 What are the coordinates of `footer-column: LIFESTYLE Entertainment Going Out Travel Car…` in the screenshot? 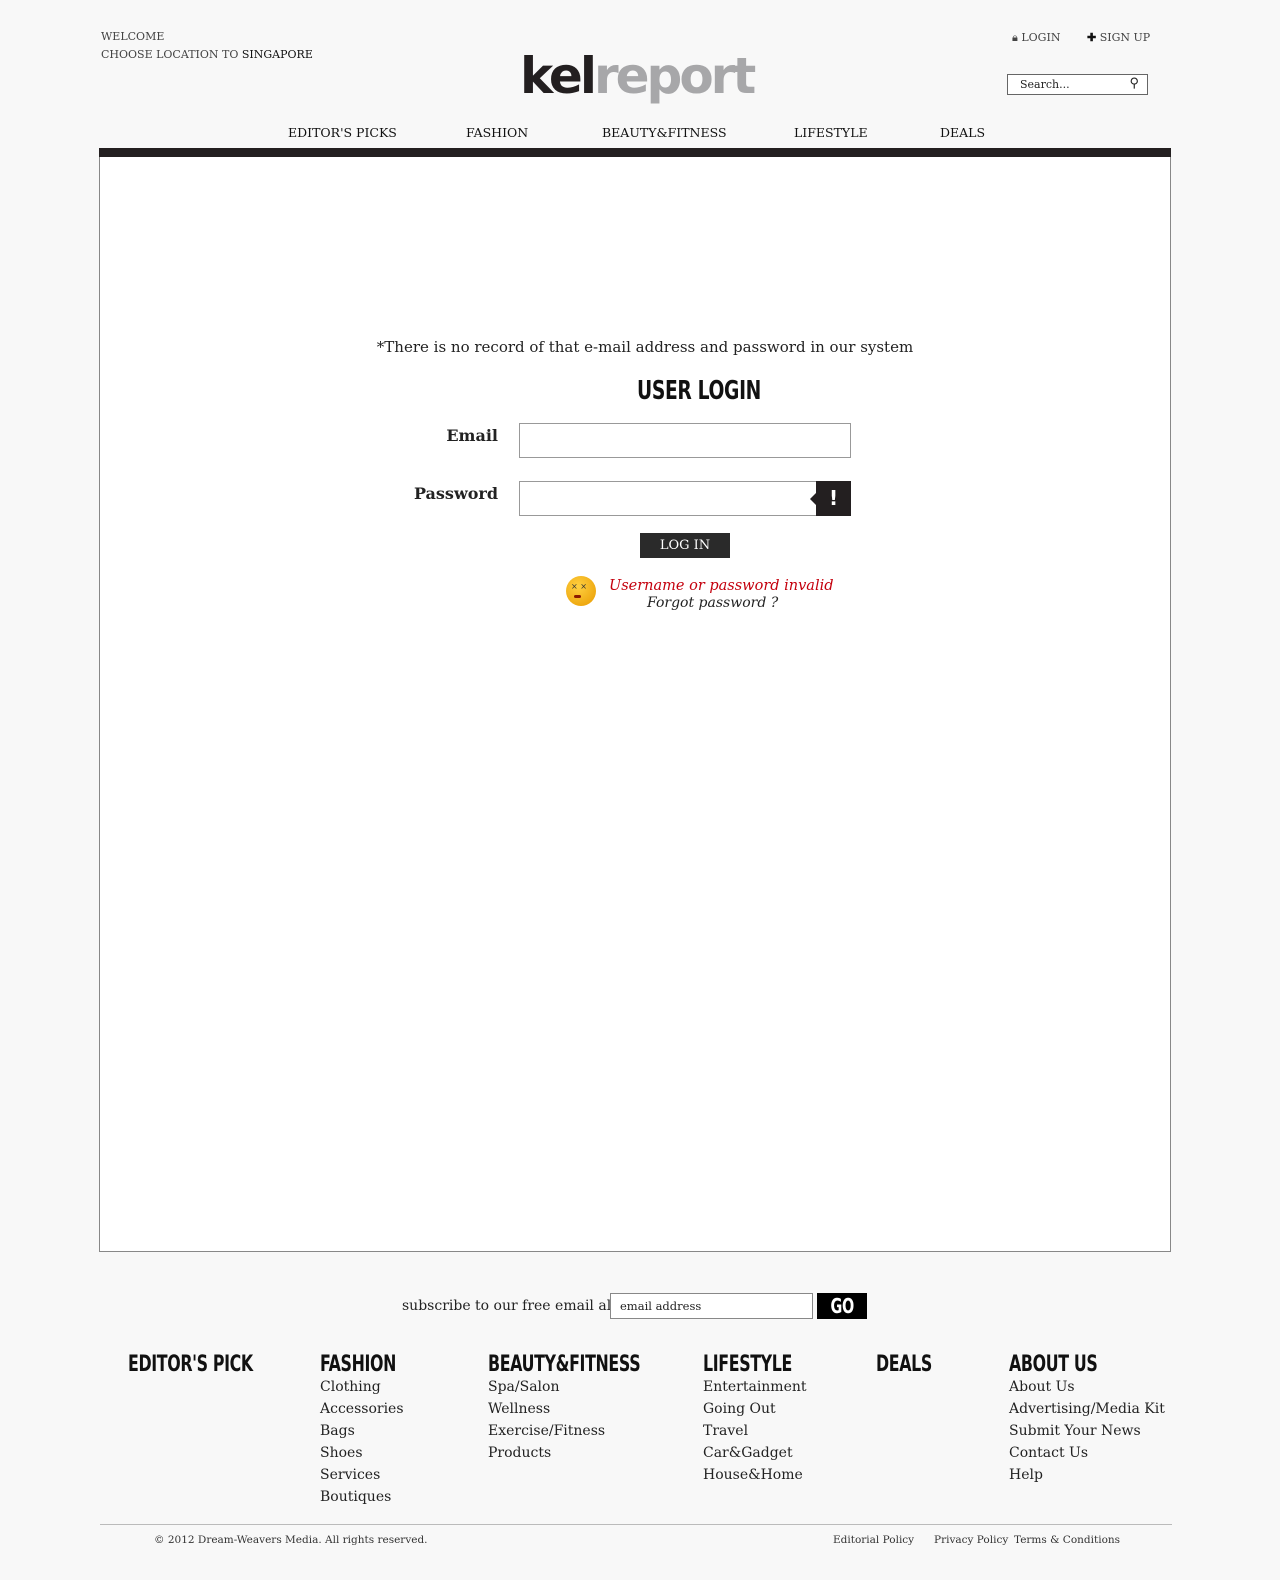 It's located at (765, 1419).